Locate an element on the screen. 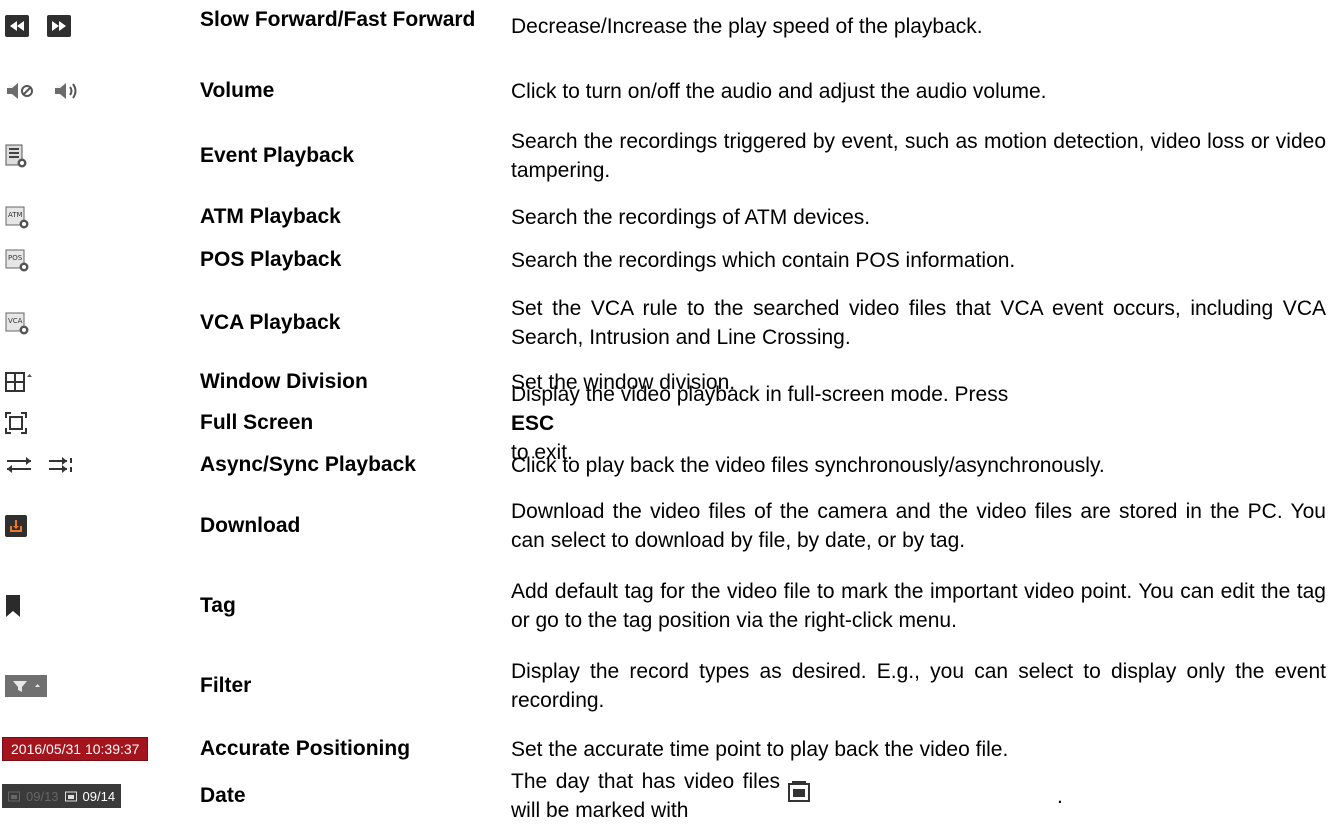  function-name: ATM Playback is located at coordinates (270, 216).